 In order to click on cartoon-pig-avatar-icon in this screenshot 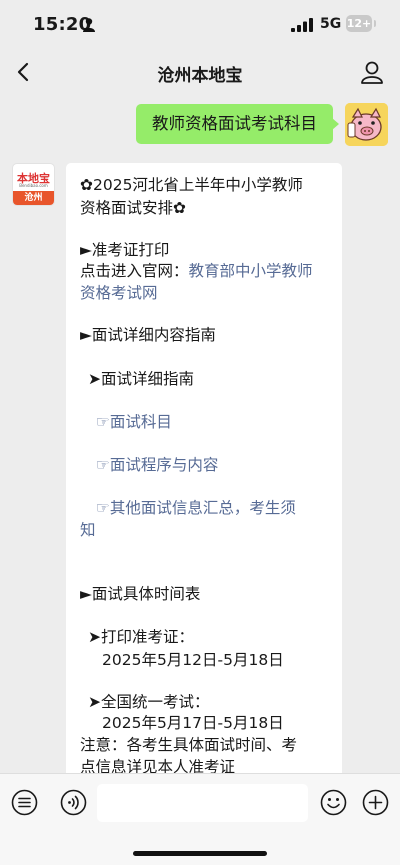, I will do `click(366, 124)`.